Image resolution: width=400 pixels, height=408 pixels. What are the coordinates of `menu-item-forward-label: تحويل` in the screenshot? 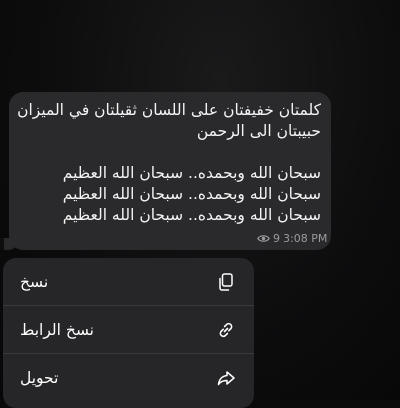 It's located at (39, 378).